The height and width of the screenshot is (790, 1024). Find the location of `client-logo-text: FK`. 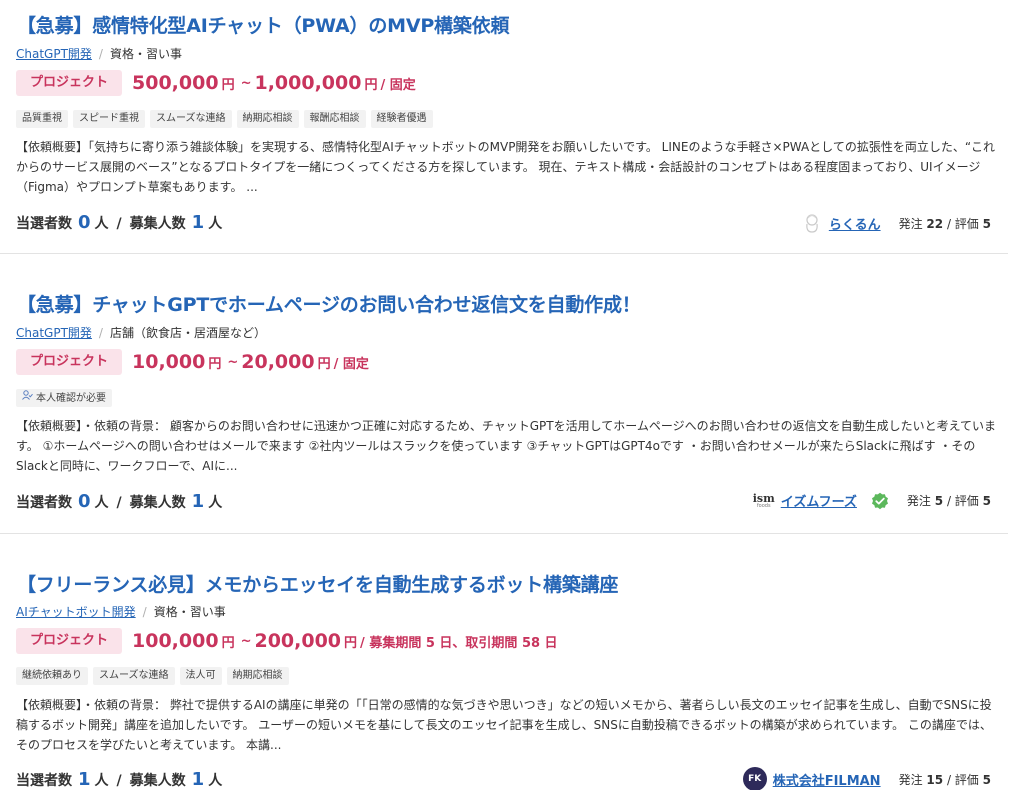

client-logo-text: FK is located at coordinates (755, 779).